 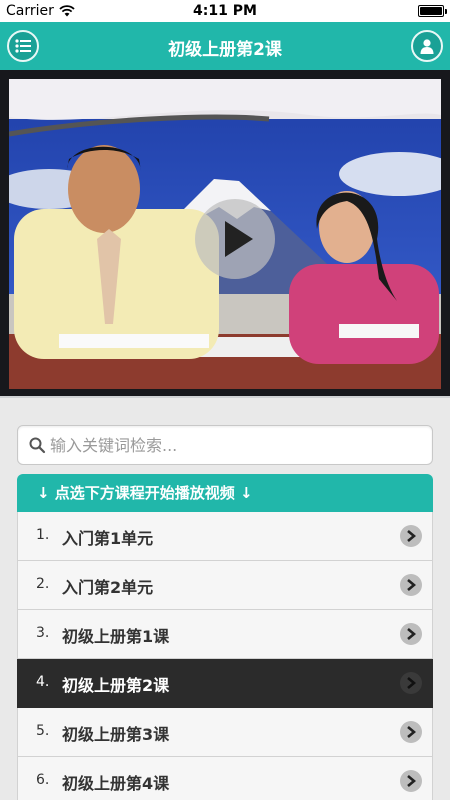 I want to click on nav-bar: 初级上册第2课, so click(x=225, y=46).